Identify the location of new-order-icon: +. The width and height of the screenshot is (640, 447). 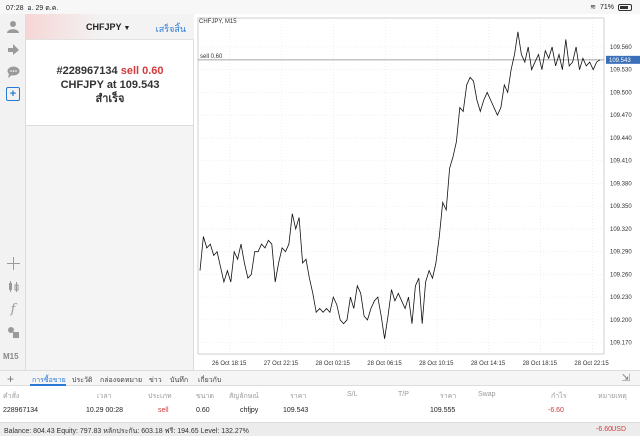
(13, 94).